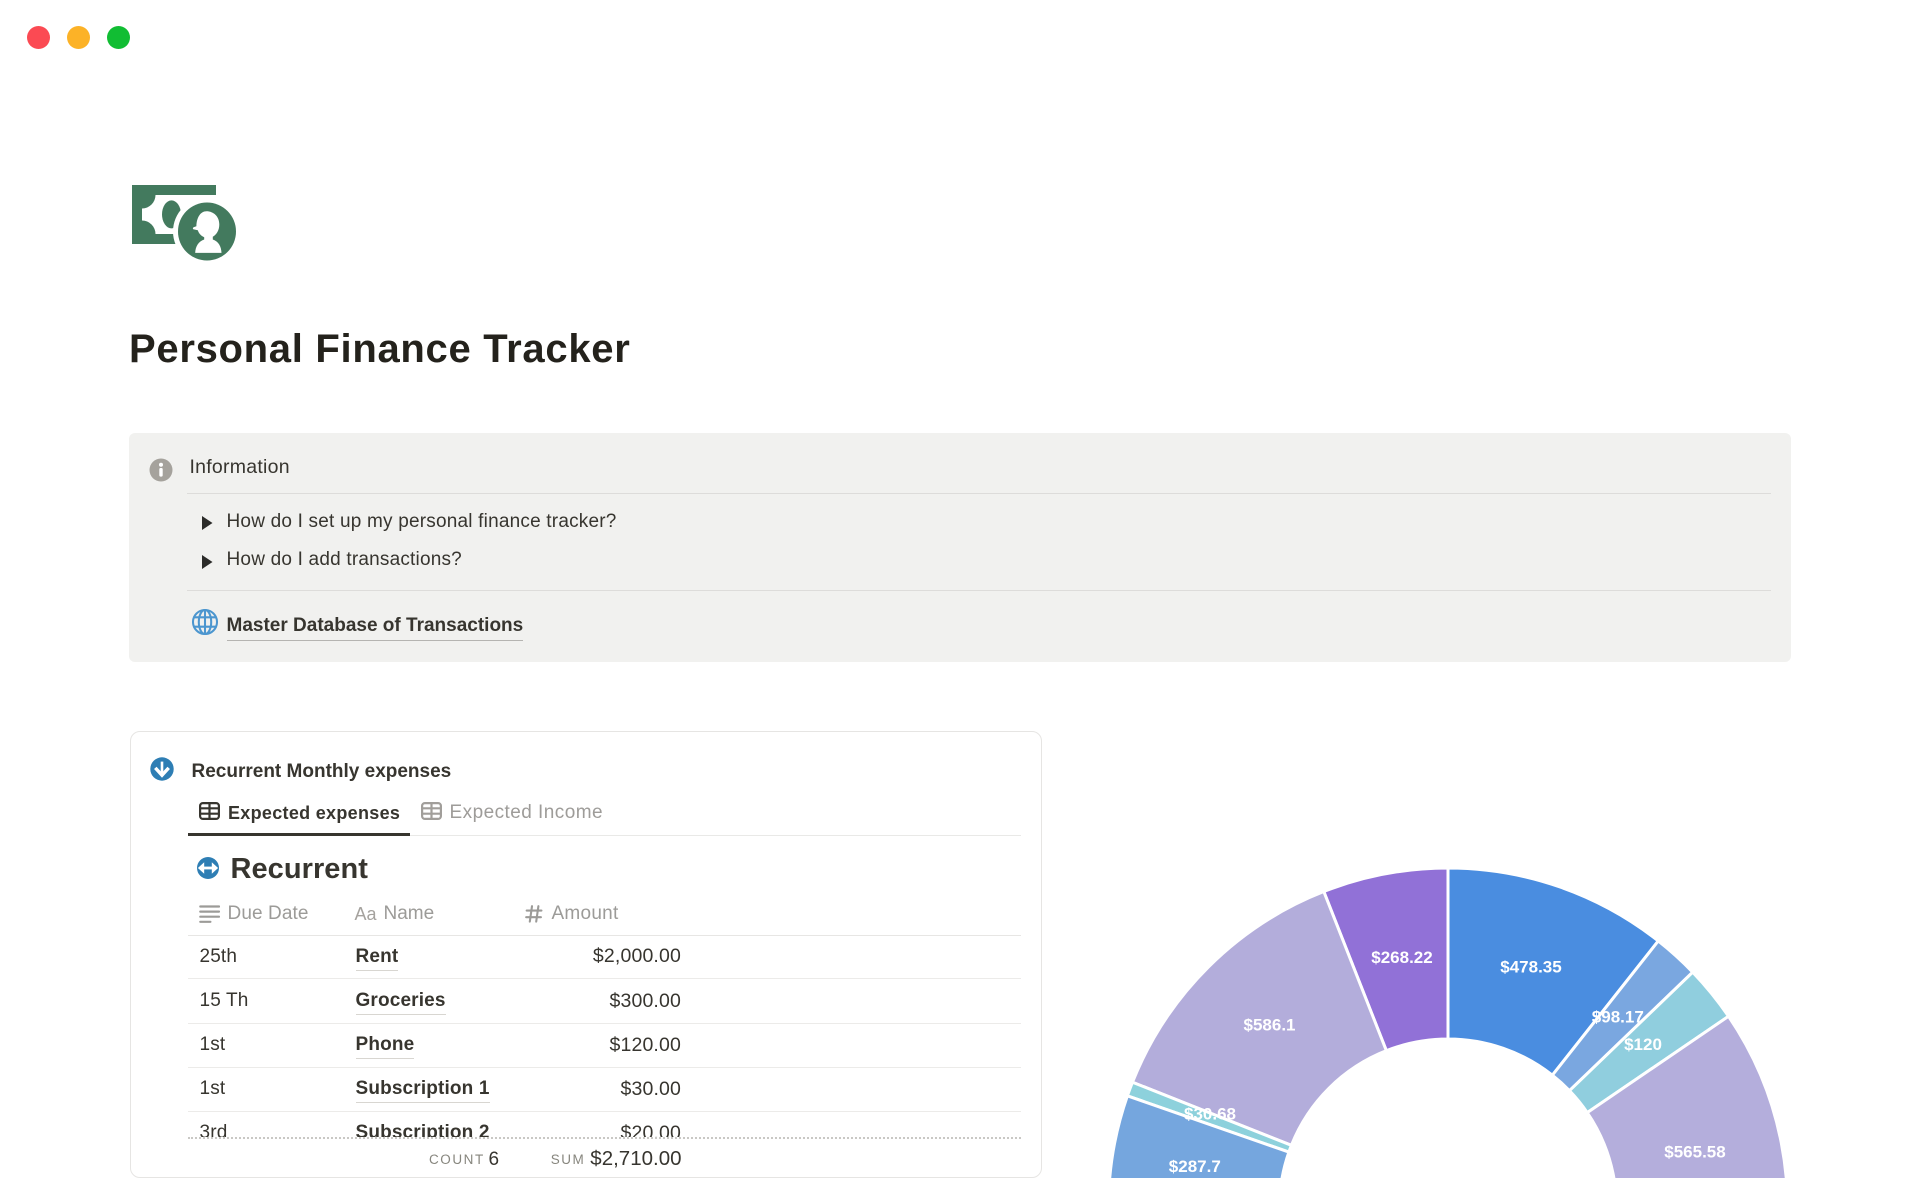 Image resolution: width=1920 pixels, height=1200 pixels. What do you see at coordinates (1270, 1025) in the screenshot?
I see `svg-text: $586.1` at bounding box center [1270, 1025].